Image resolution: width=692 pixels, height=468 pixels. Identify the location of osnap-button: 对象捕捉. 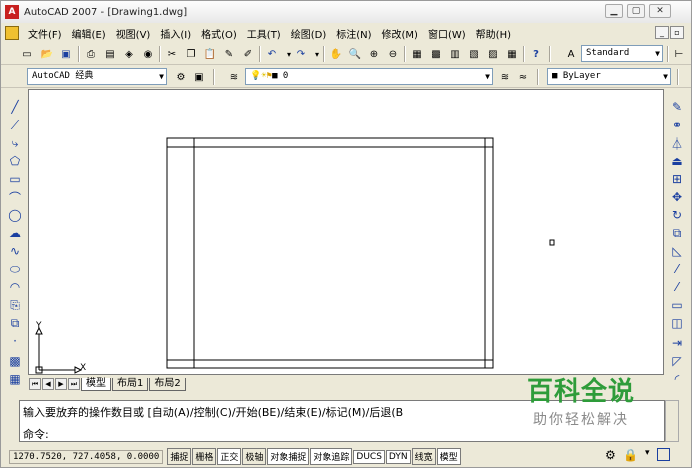
(288, 456).